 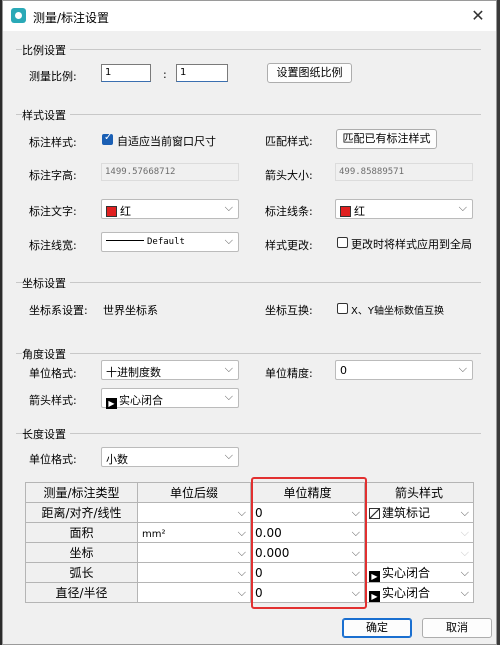 I want to click on table-row: 直径/半径 ⌵ 0 ⌵ ▶ 实心闭合 ⌵, so click(x=249, y=592).